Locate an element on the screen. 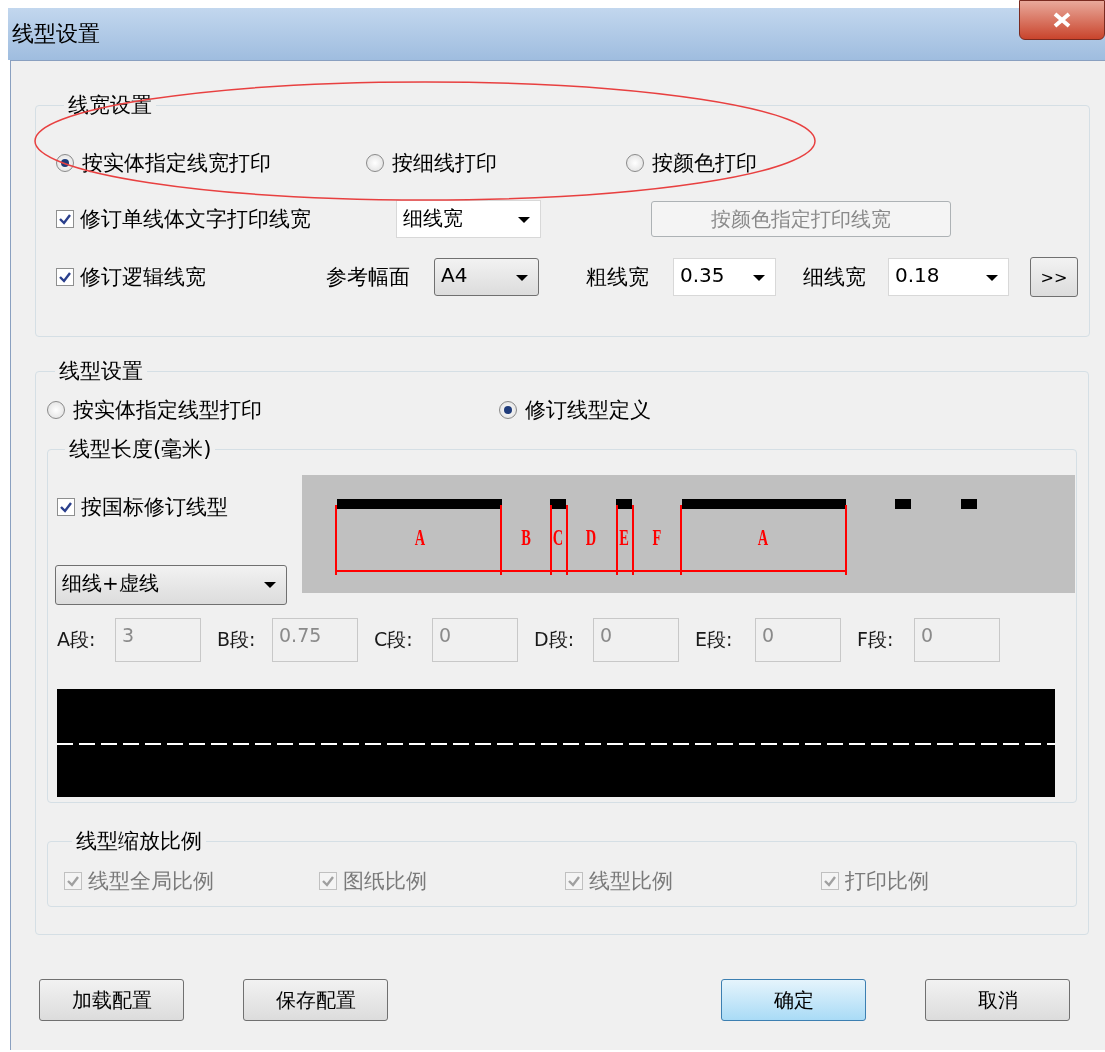  group-title: 线型缩放比例 is located at coordinates (139, 841).